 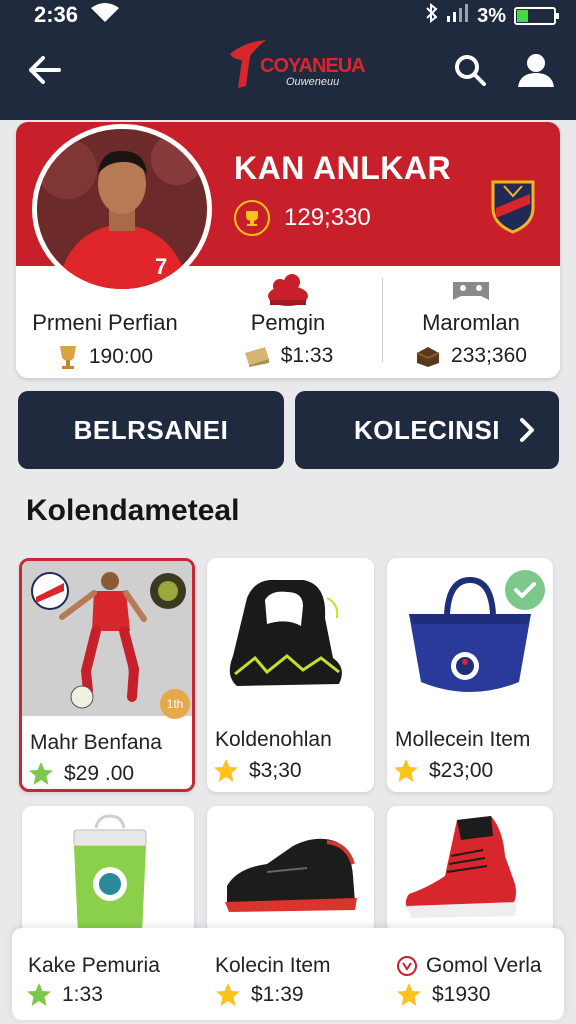 I want to click on item-name: Kake Pemuria, so click(x=94, y=965).